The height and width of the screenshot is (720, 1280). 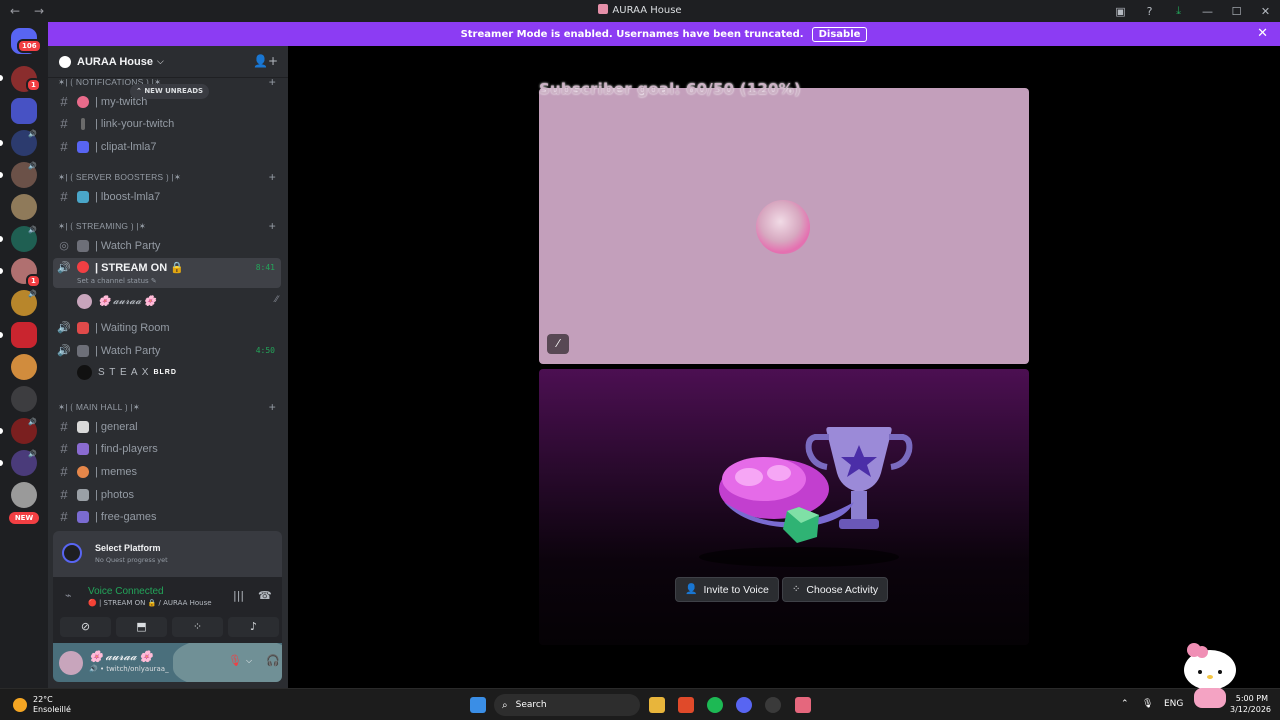 I want to click on channel-clipat: # | clipat-lmla7, so click(x=167, y=146).